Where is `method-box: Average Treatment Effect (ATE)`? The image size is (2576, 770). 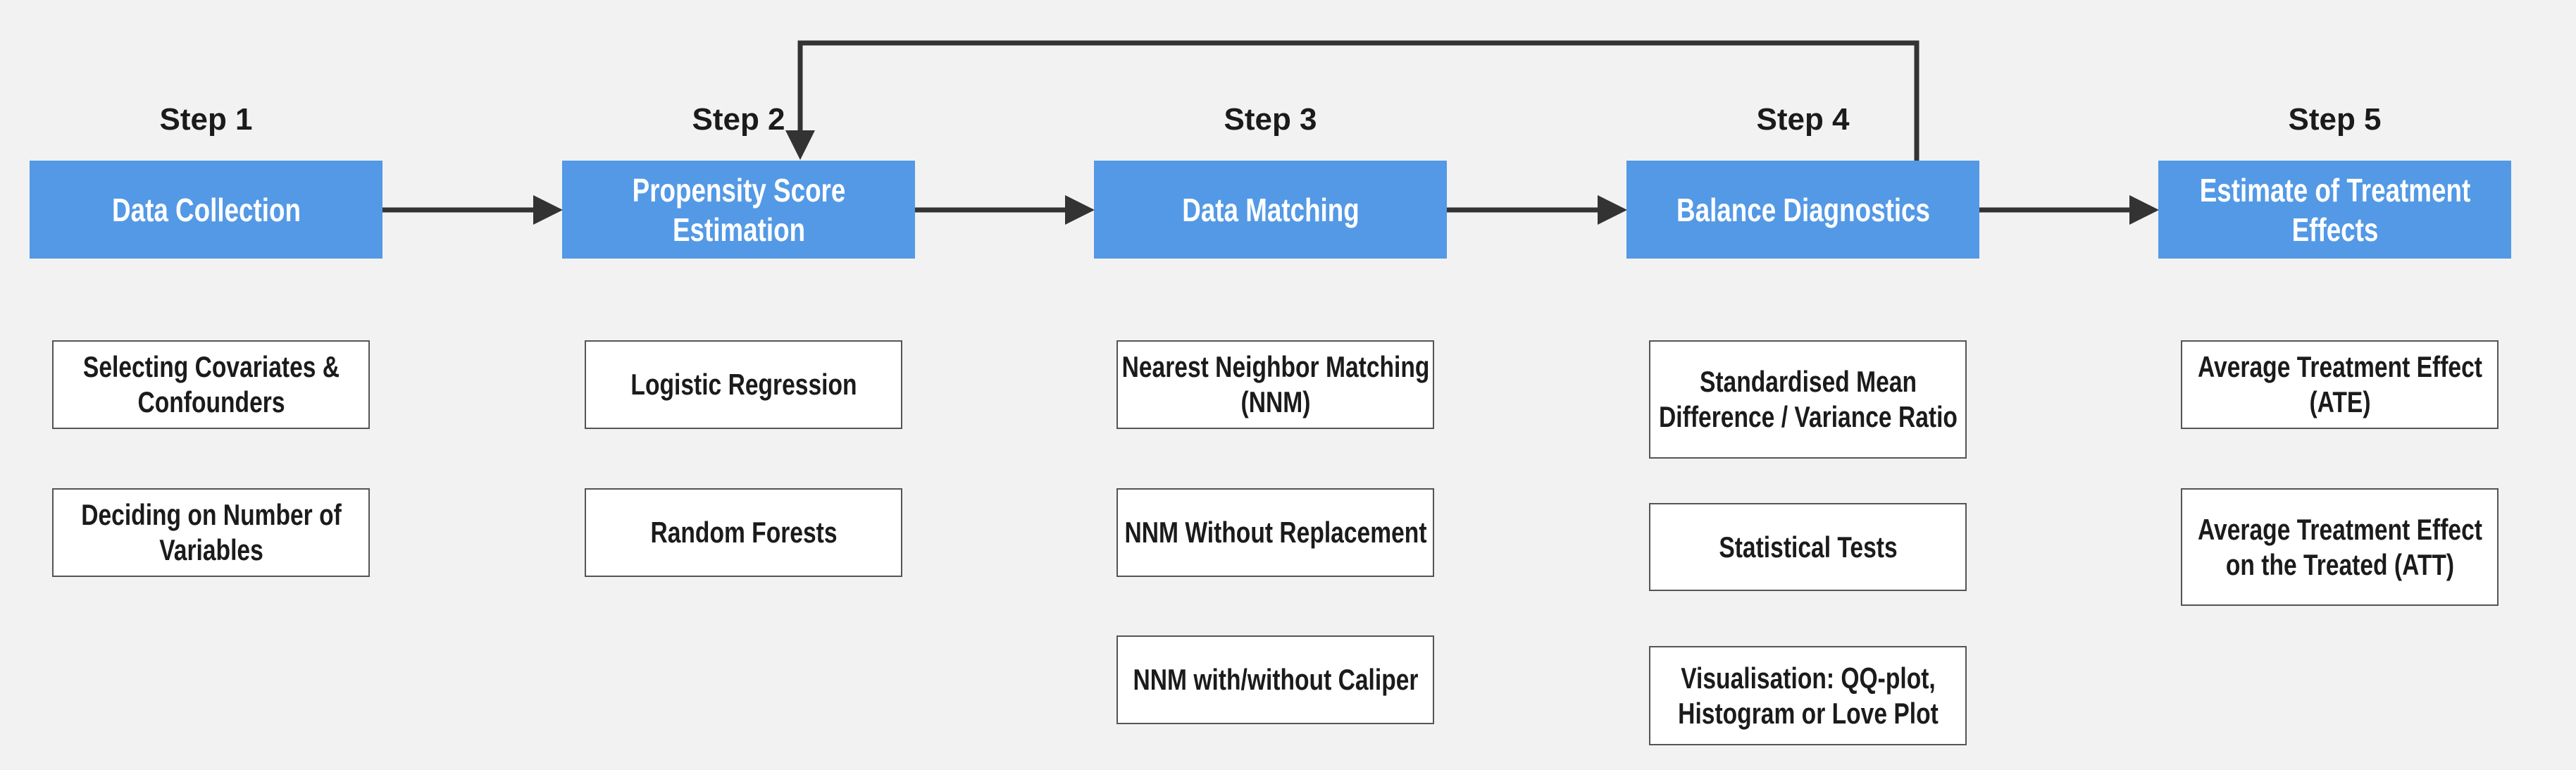 method-box: Average Treatment Effect (ATE) is located at coordinates (2340, 385).